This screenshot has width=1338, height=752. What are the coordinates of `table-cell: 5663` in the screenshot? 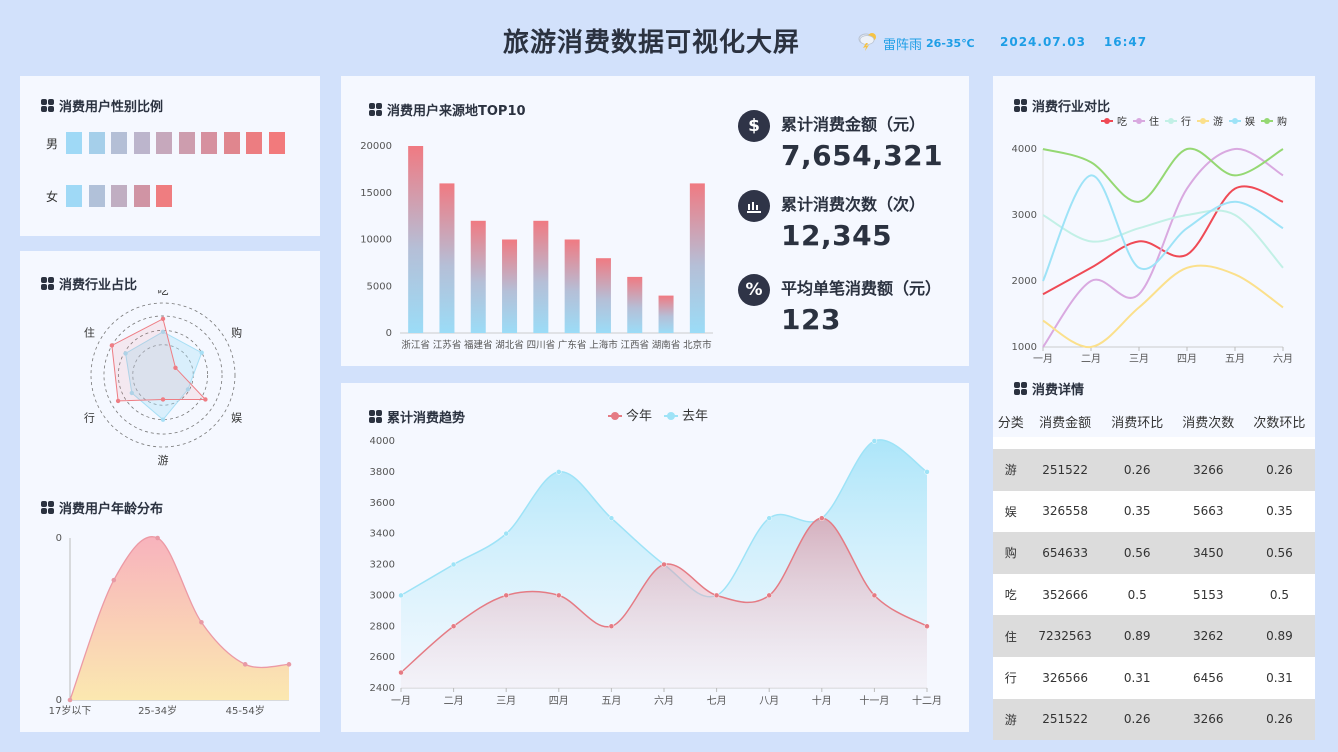 It's located at (1208, 511).